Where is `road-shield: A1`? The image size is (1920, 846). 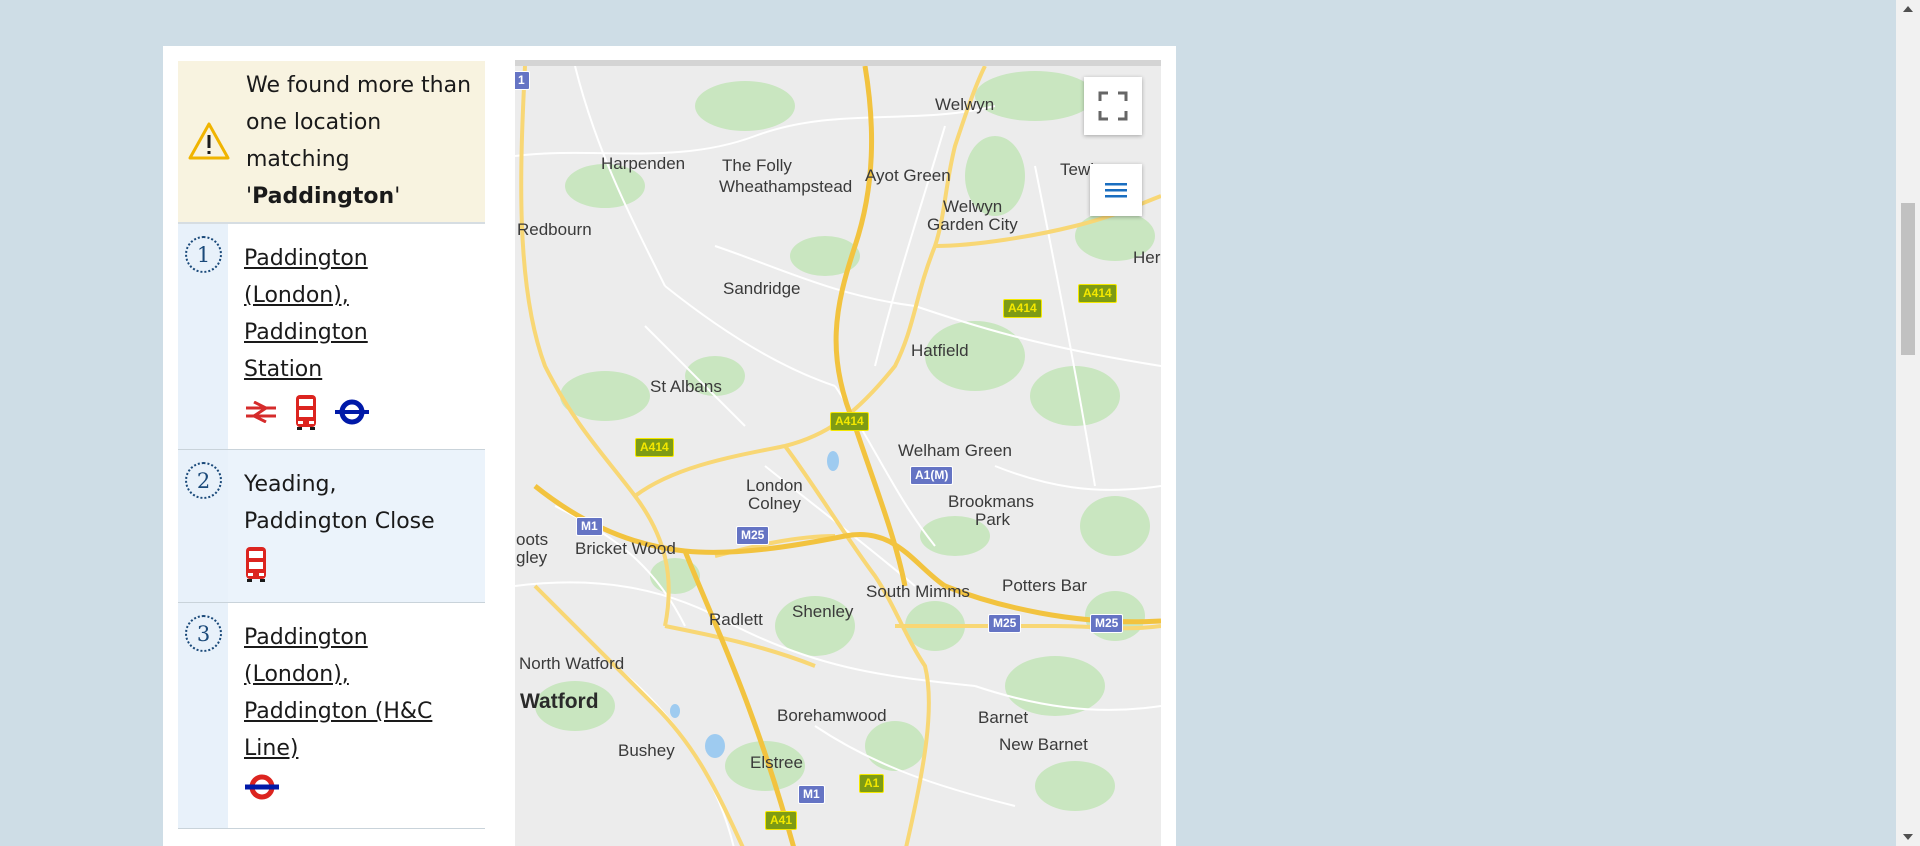 road-shield: A1 is located at coordinates (872, 783).